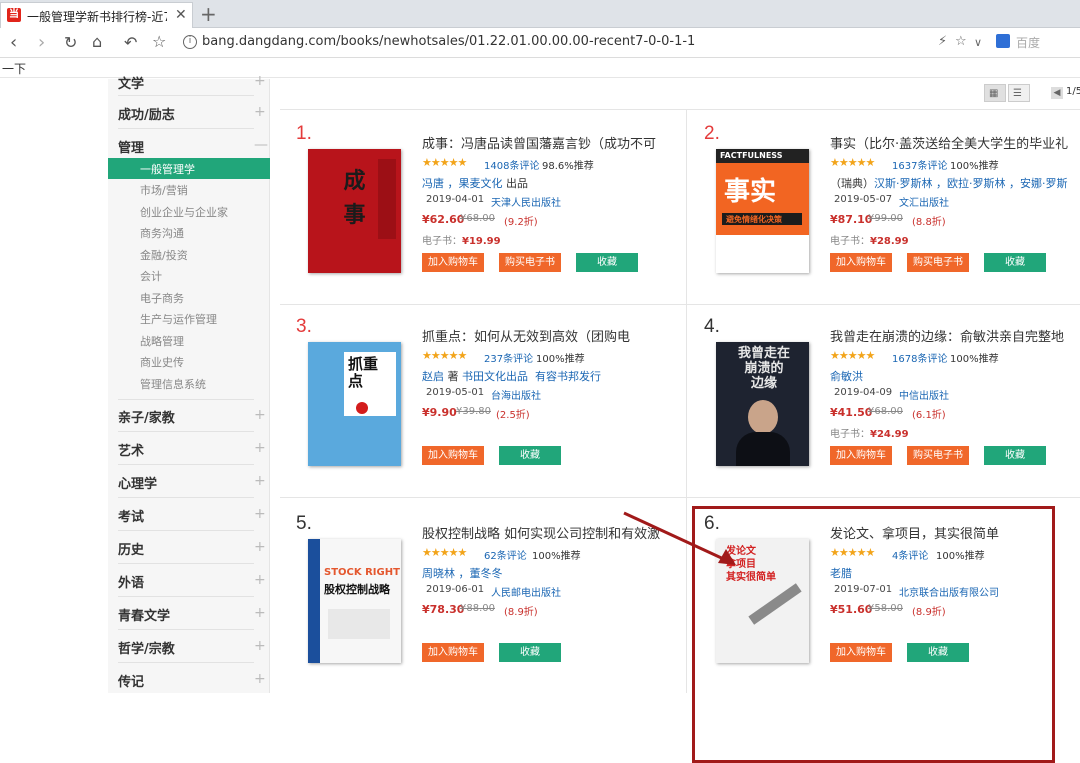 This screenshot has width=1080, height=763. What do you see at coordinates (443, 219) in the screenshot?
I see `current-price: ¥62.60` at bounding box center [443, 219].